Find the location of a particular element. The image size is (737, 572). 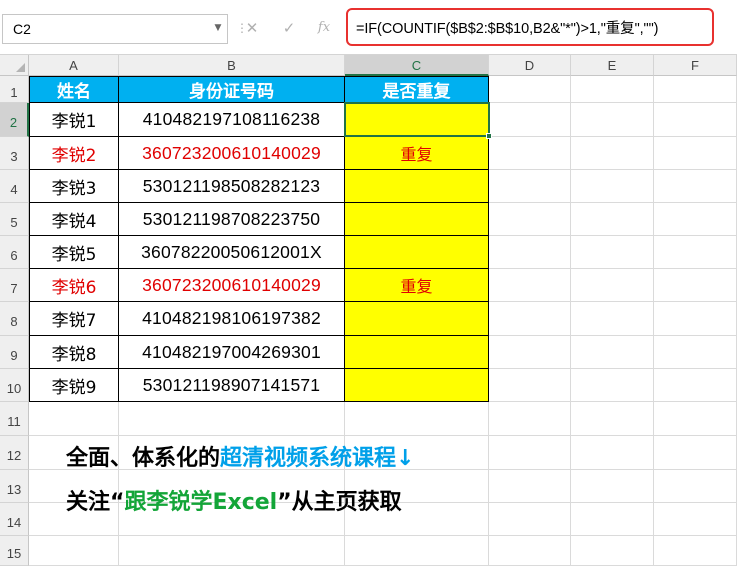

active-cell-selection is located at coordinates (417, 119).